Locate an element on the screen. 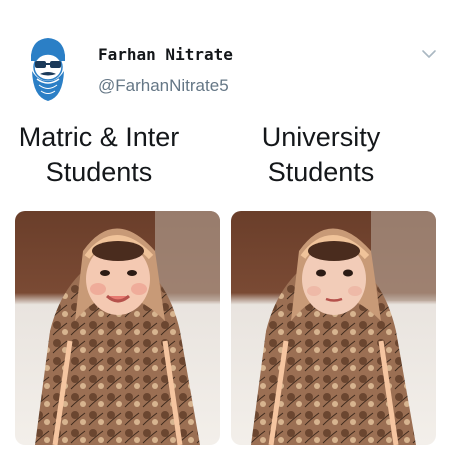  author-display-name: Farhan Nitrate is located at coordinates (165, 54).